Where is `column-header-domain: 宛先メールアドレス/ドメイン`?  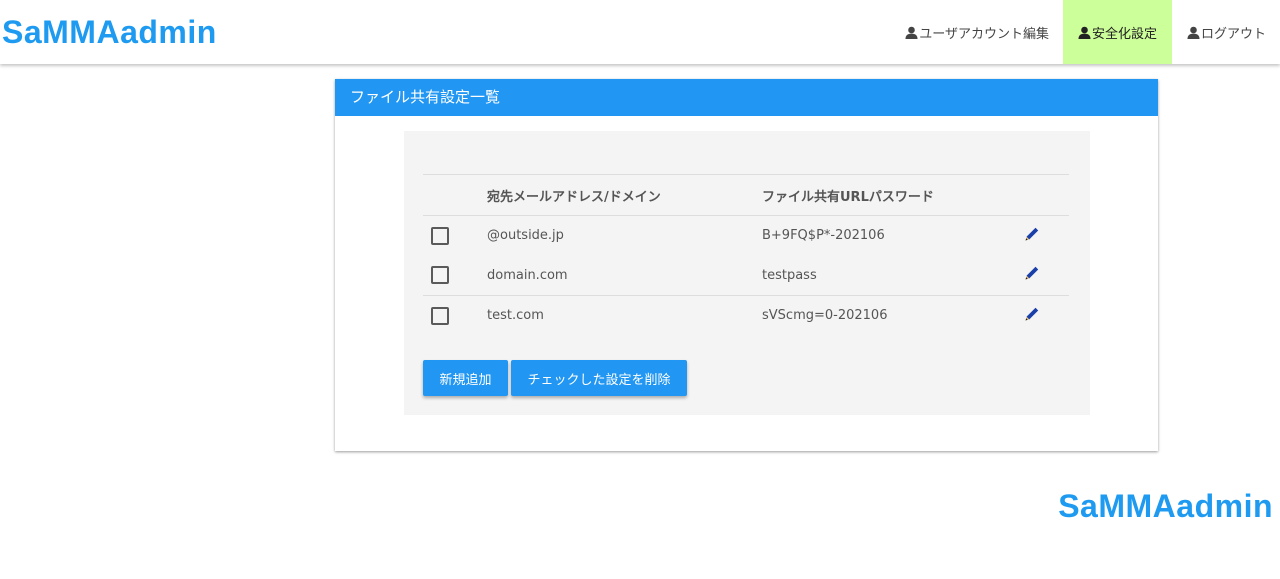
column-header-domain: 宛先メールアドレス/ドメイン is located at coordinates (624, 195).